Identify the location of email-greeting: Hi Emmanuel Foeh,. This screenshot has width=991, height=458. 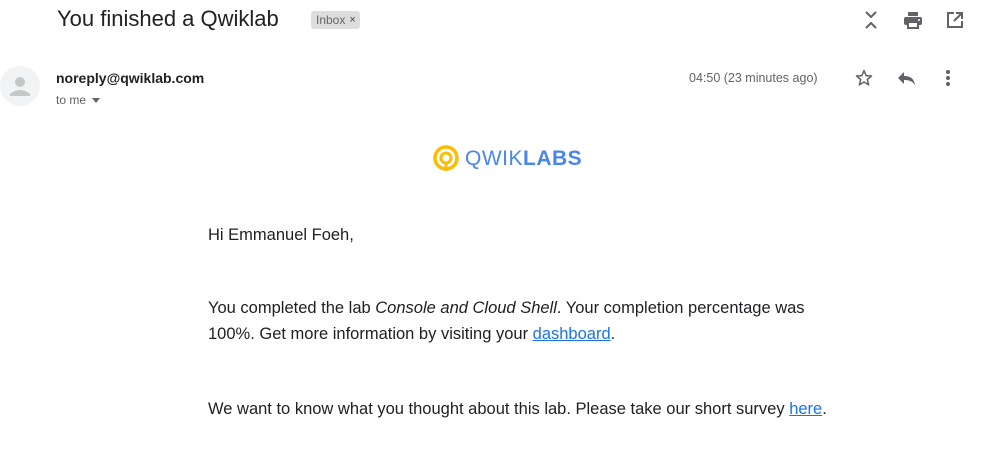
(281, 235).